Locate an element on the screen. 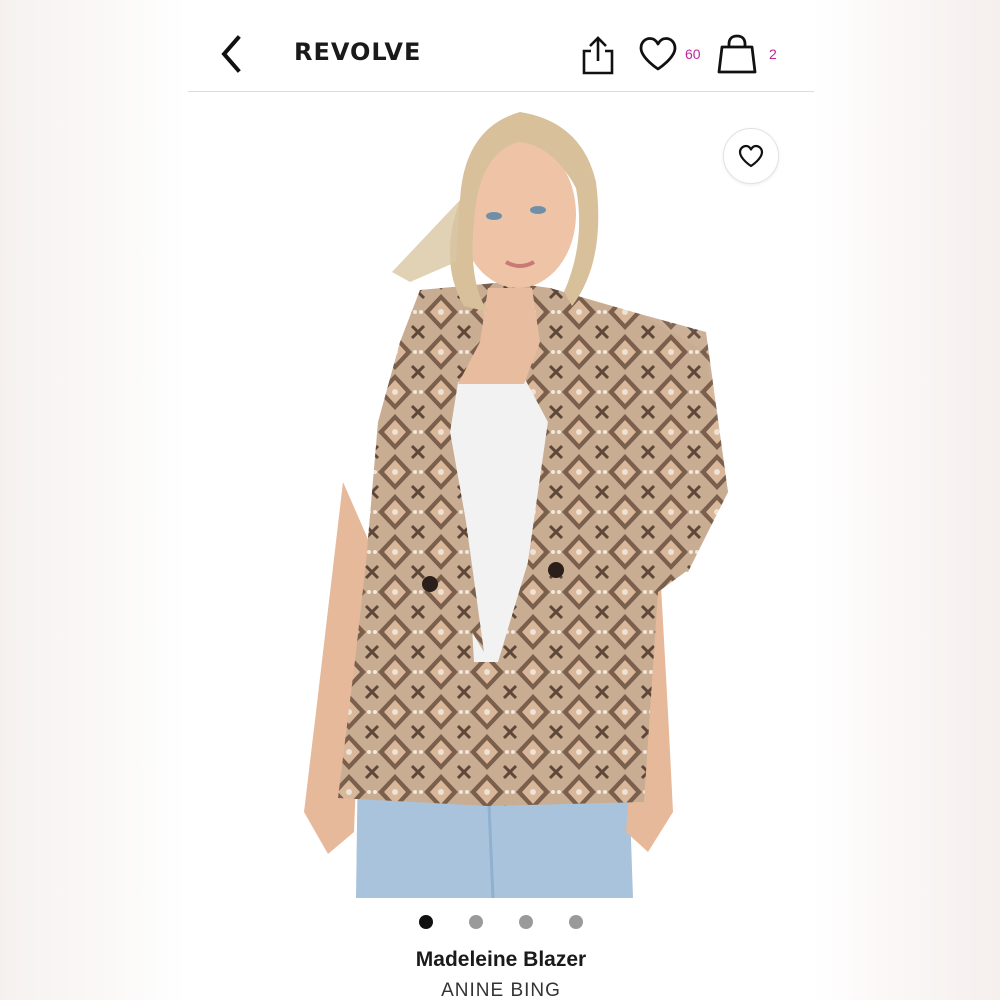  share-icon is located at coordinates (598, 55).